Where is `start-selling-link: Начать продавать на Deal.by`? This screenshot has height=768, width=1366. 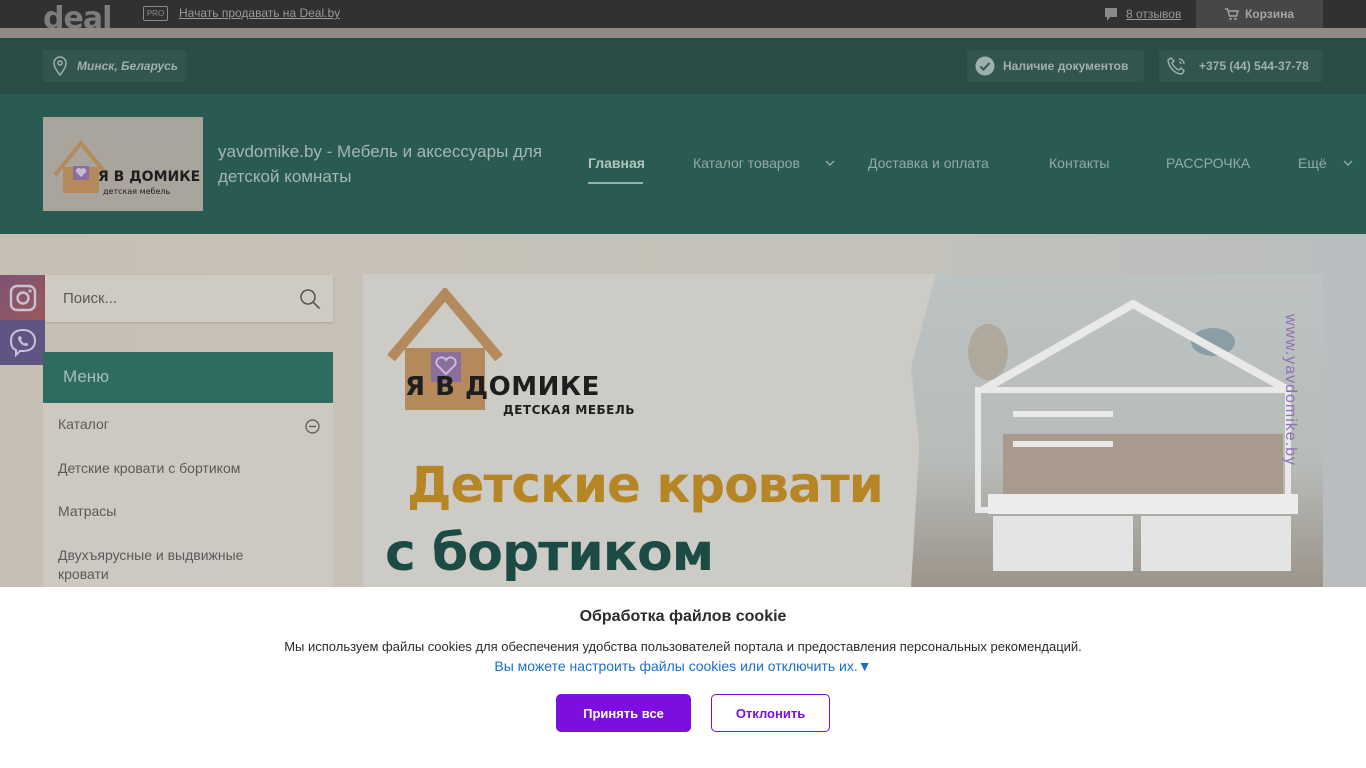 start-selling-link: Начать продавать на Deal.by is located at coordinates (259, 13).